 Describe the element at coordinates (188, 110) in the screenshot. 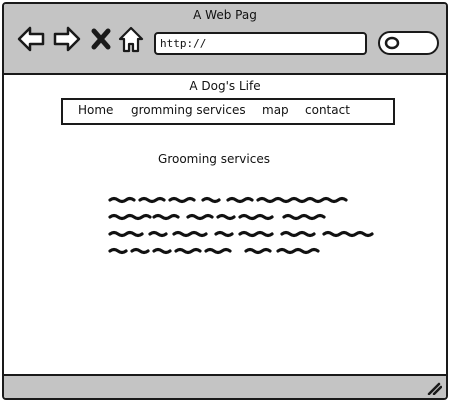

I see `nav-item-grooming-services: gromming services` at that location.